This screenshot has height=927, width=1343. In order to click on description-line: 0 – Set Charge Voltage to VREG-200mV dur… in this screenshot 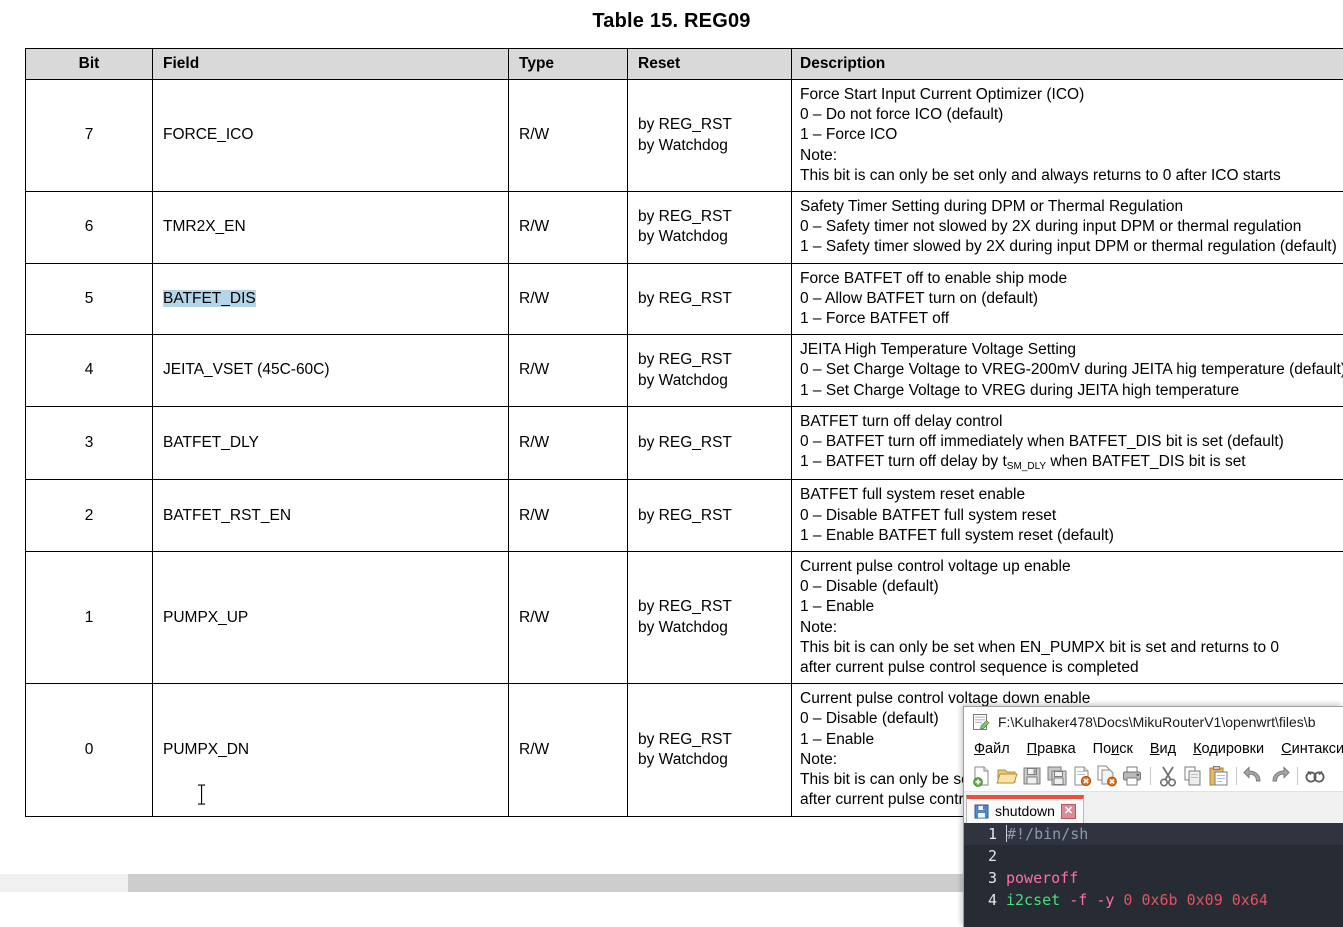, I will do `click(1071, 370)`.